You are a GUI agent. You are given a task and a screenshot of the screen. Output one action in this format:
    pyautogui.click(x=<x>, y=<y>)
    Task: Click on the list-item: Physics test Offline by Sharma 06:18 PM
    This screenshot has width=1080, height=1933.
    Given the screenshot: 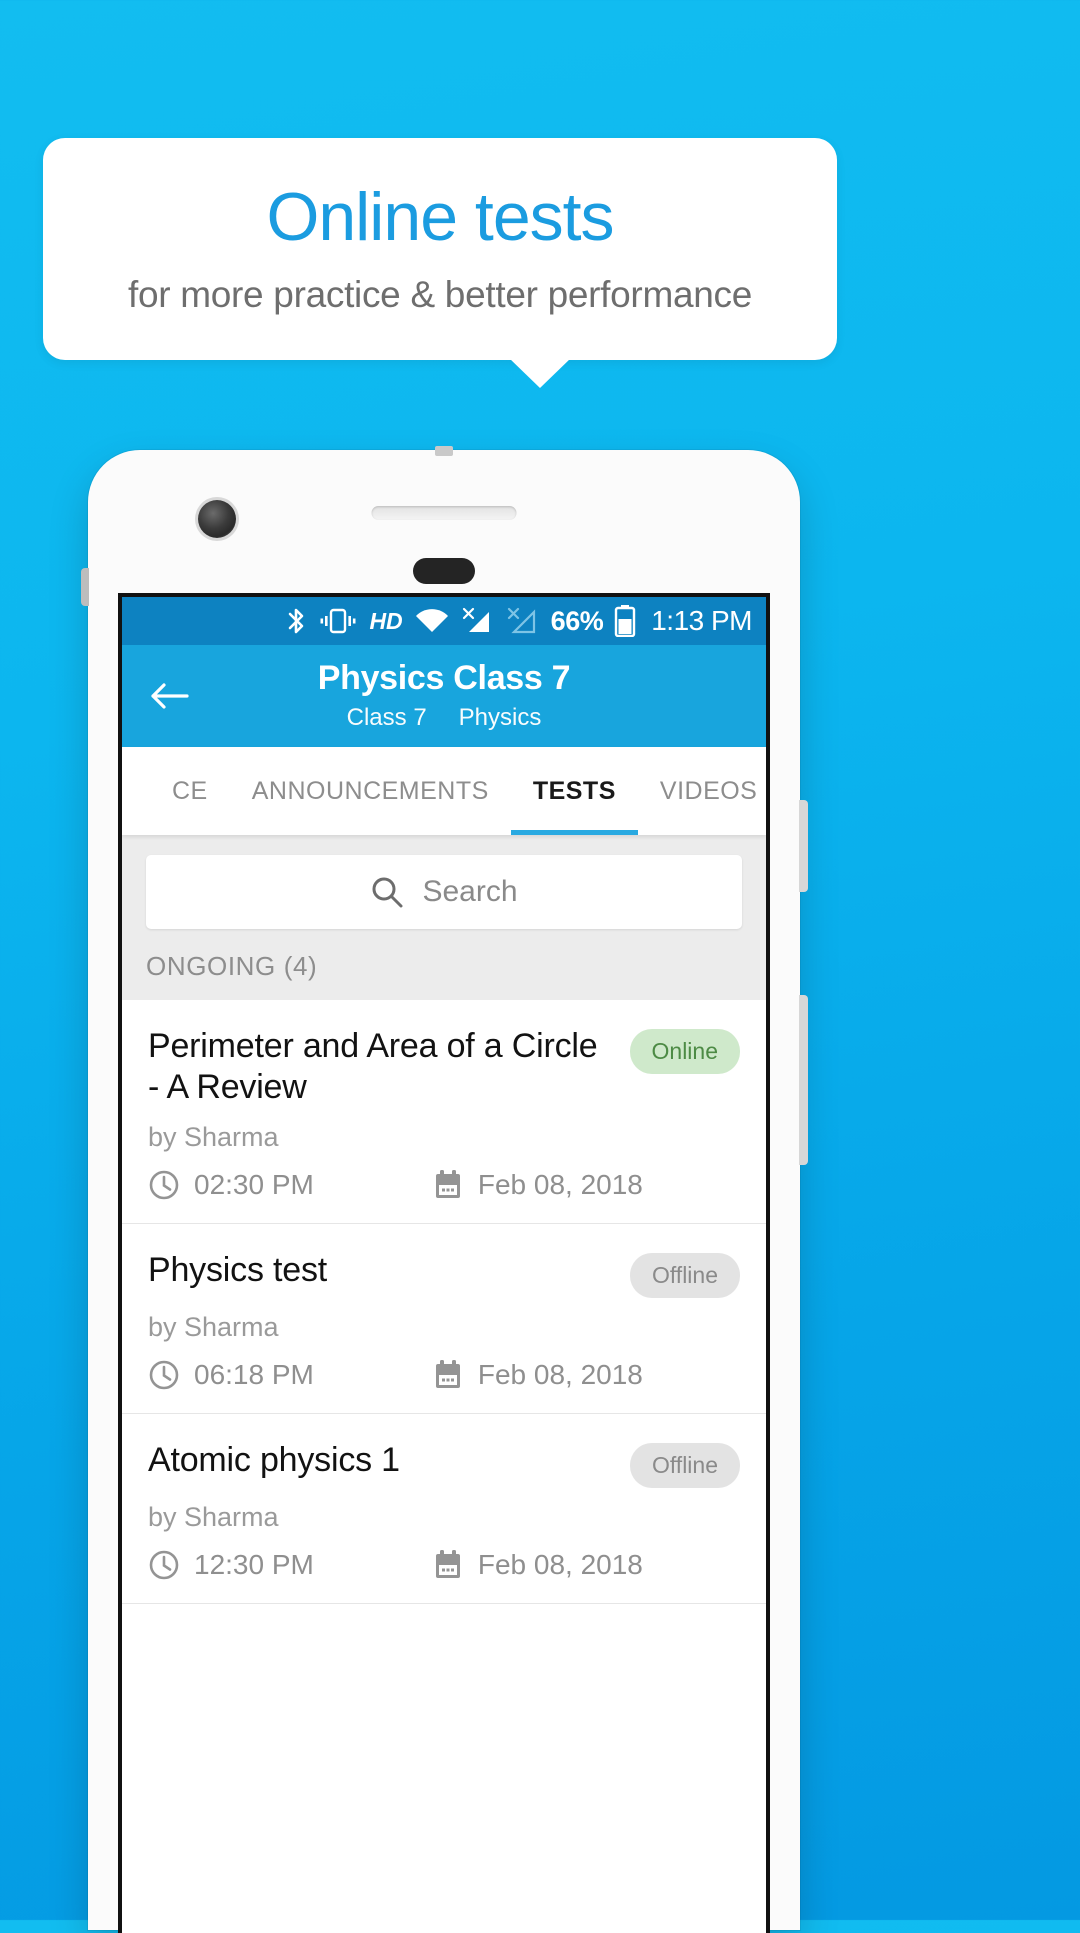 What is the action you would take?
    pyautogui.click(x=444, y=1318)
    